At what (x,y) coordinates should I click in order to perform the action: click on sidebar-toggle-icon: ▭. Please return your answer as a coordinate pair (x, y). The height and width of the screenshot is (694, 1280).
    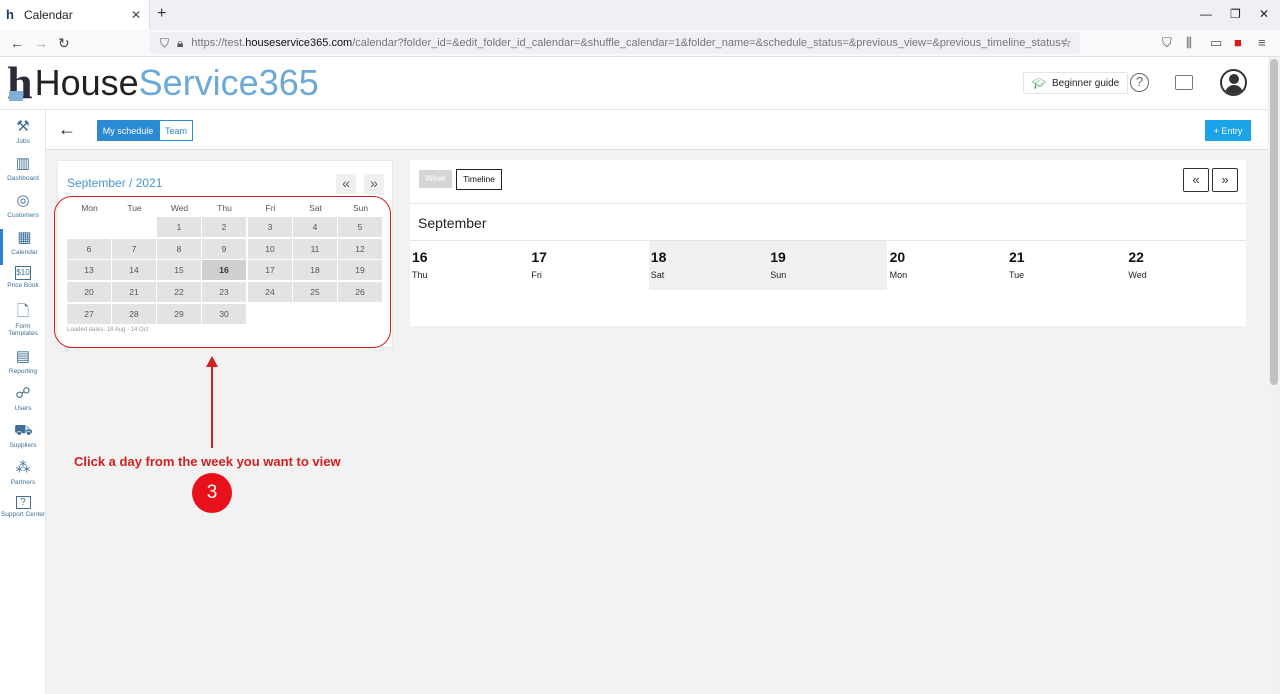
    Looking at the image, I should click on (1216, 43).